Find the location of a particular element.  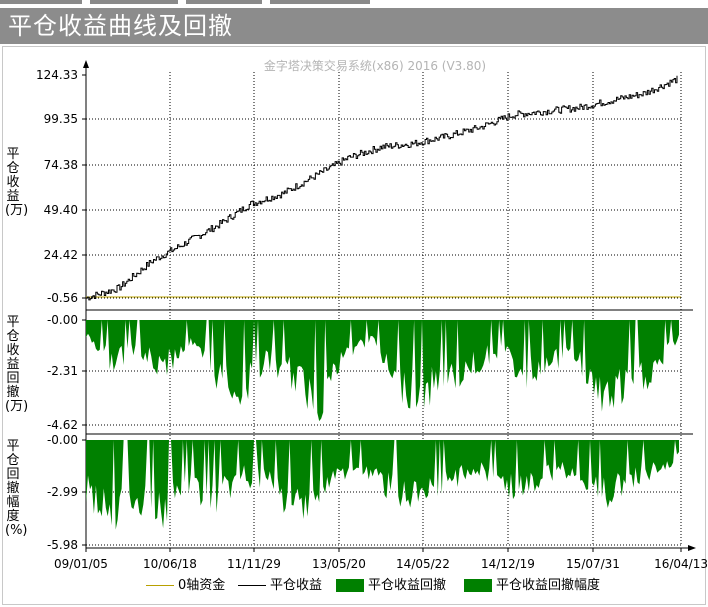

legend-label-equity: 平仓收益 is located at coordinates (296, 585).